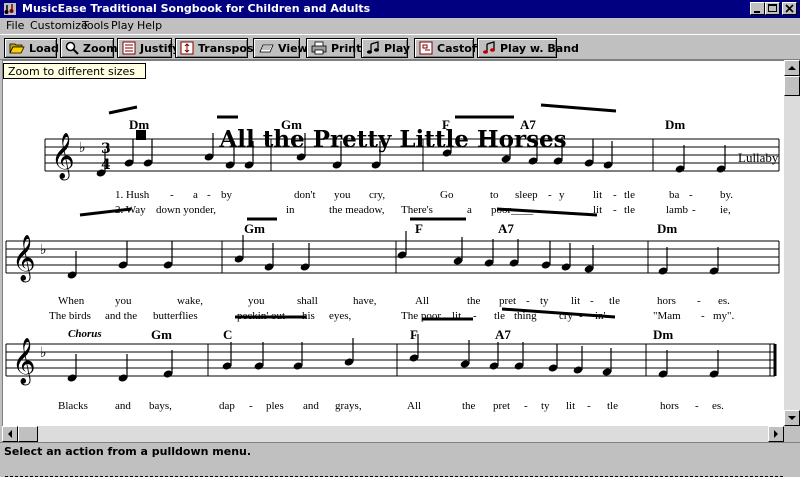 This screenshot has height=477, width=800. Describe the element at coordinates (293, 48) in the screenshot. I see `view-label: View` at that location.